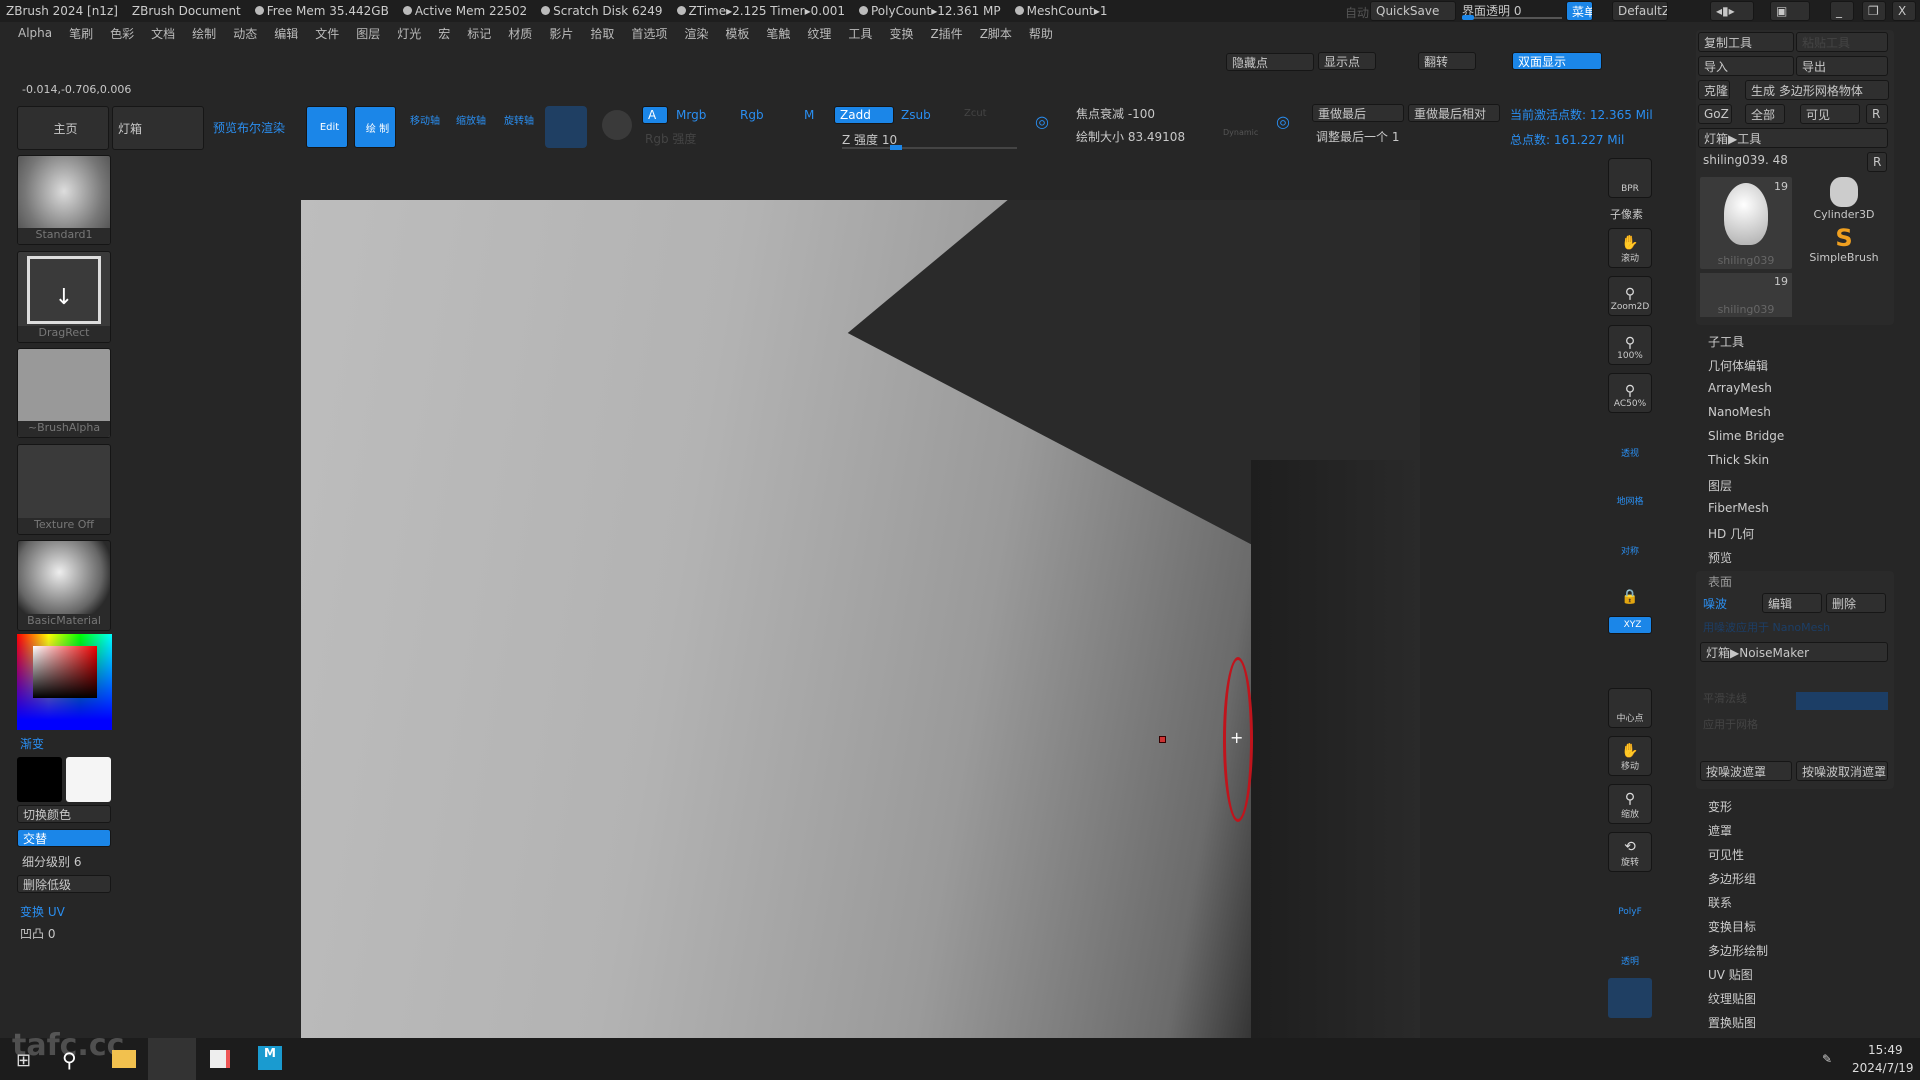 The image size is (1920, 1080). I want to click on tool-thumb-shiling039-2: 19 shiling039, so click(1746, 295).